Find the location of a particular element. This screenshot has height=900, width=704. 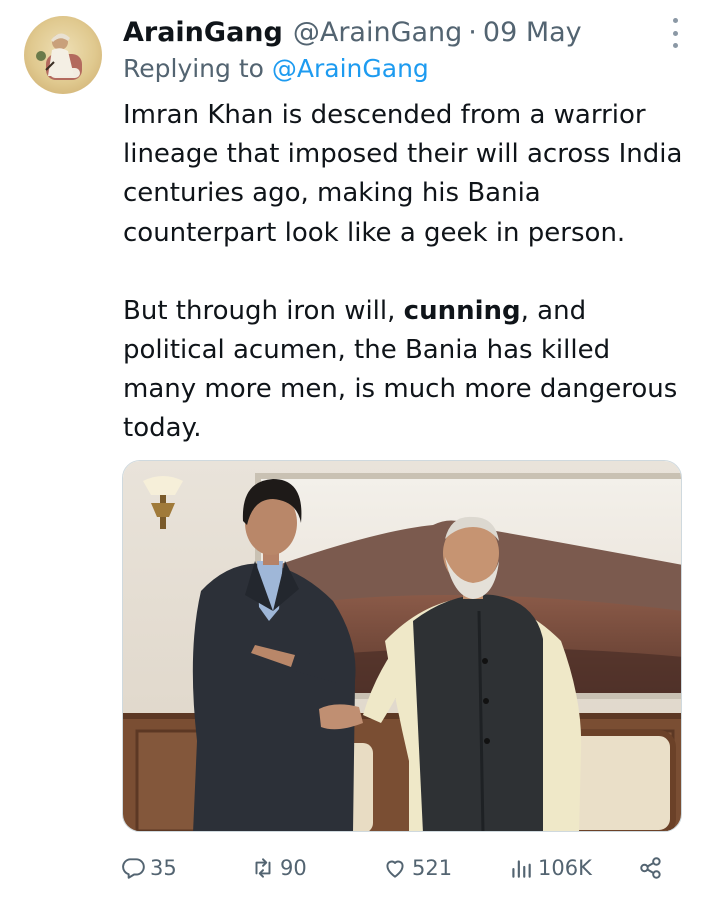

reply-icon is located at coordinates (133, 868).